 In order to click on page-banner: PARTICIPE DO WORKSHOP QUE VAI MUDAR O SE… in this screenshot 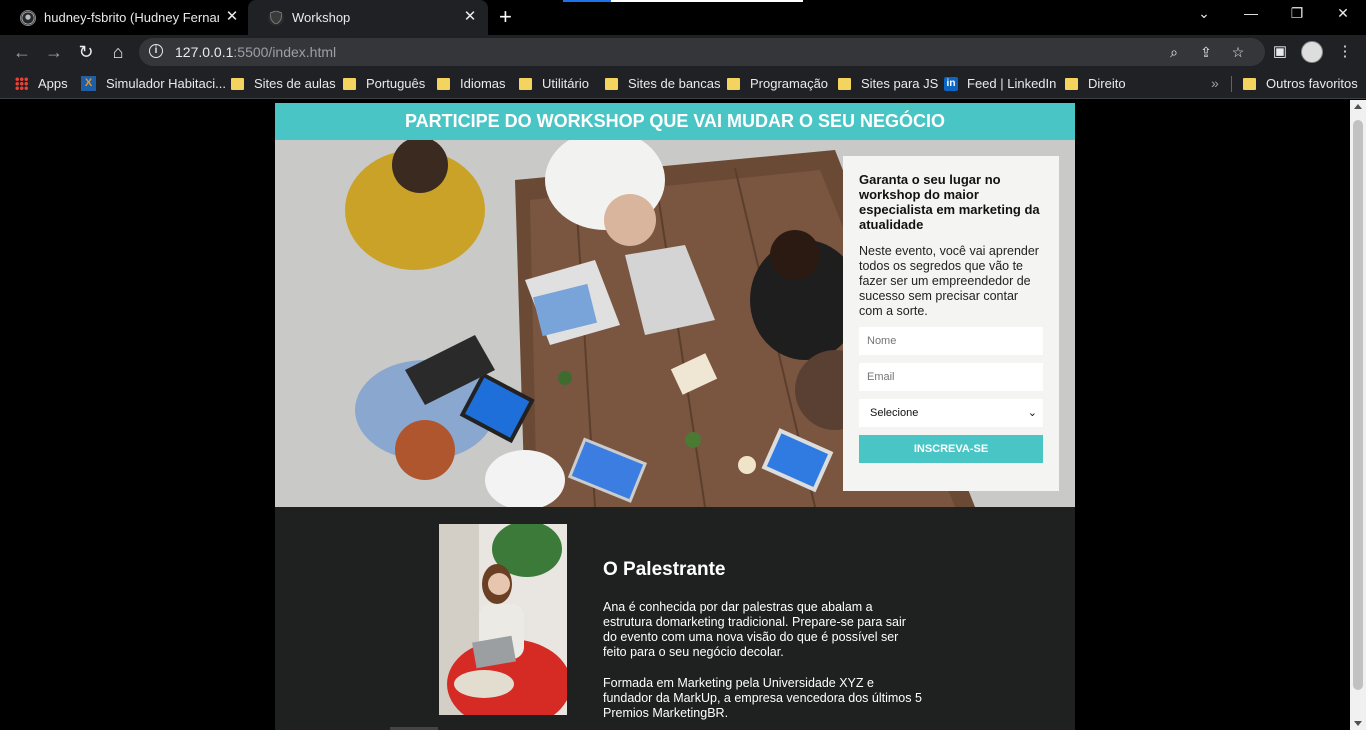, I will do `click(675, 121)`.